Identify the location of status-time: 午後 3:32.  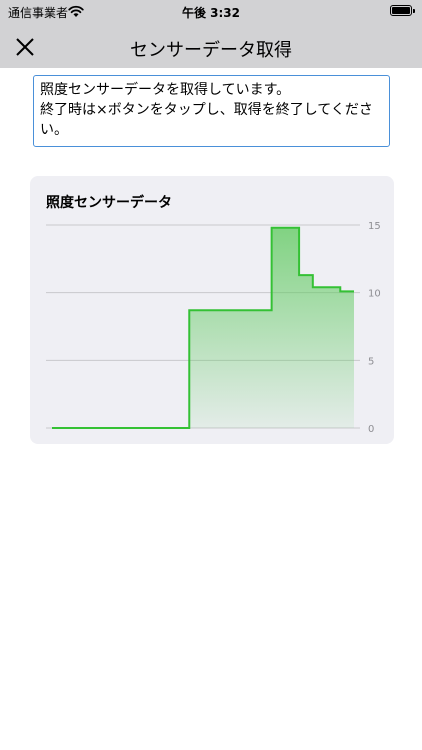
(211, 13).